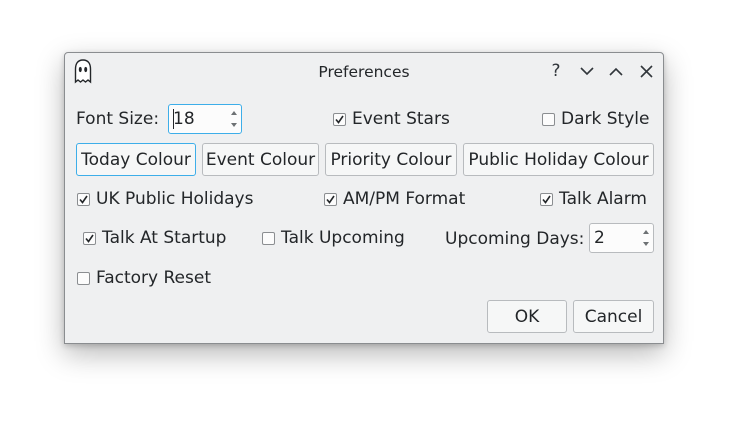 The height and width of the screenshot is (421, 729). Describe the element at coordinates (587, 71) in the screenshot. I see `minimize-icon` at that location.